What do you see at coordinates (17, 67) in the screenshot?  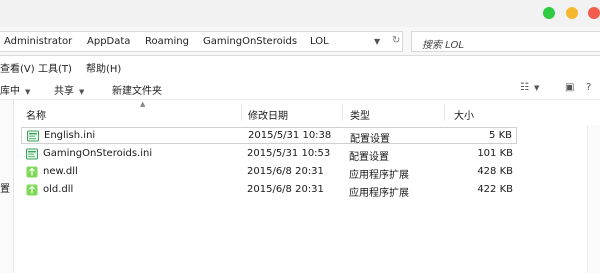 I see `menu-view: 查看(V)` at bounding box center [17, 67].